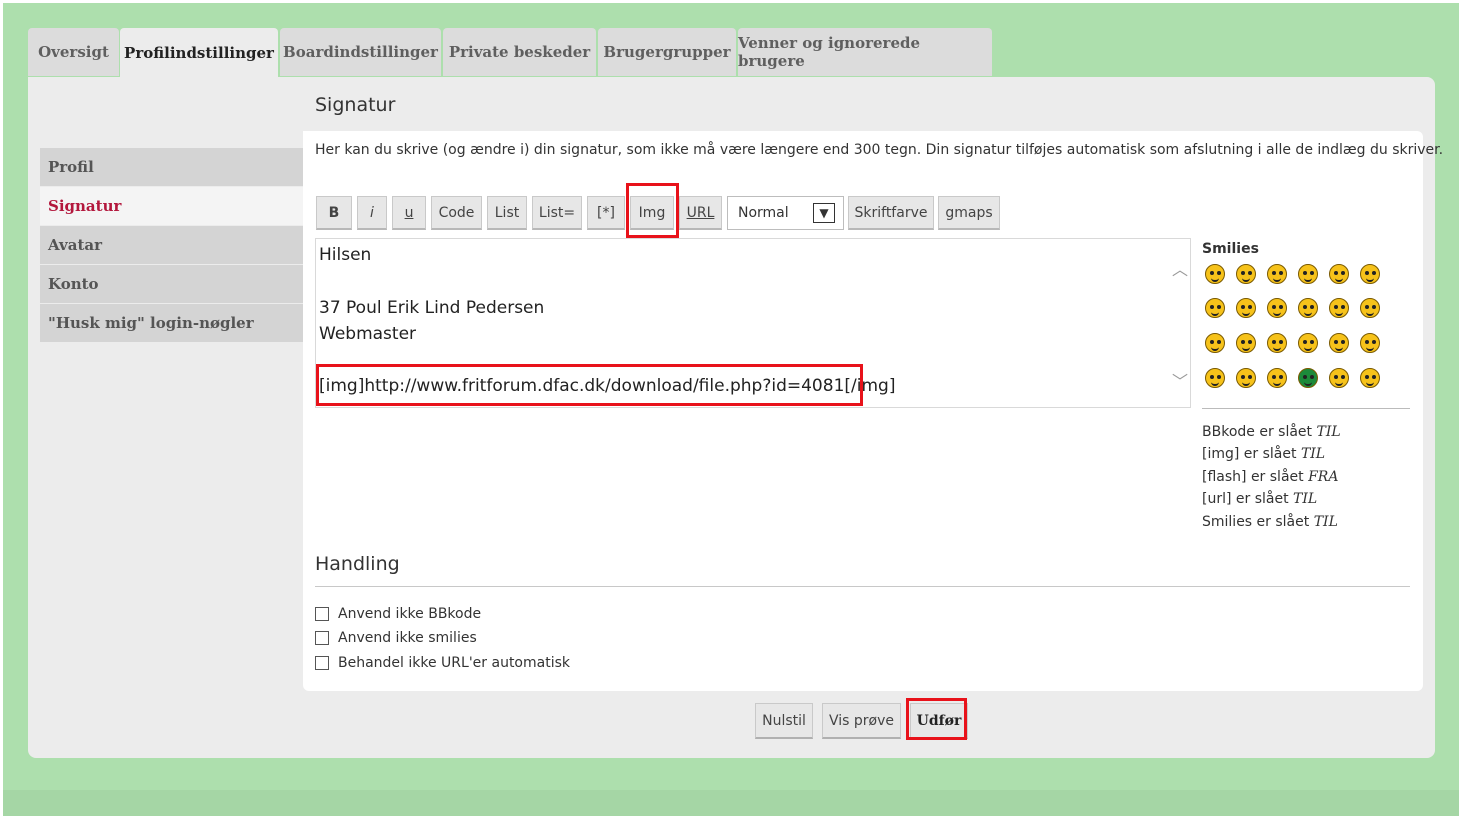  I want to click on sidebar-item-husk-mig: "Husk mig" login-nøgler, so click(171, 323).